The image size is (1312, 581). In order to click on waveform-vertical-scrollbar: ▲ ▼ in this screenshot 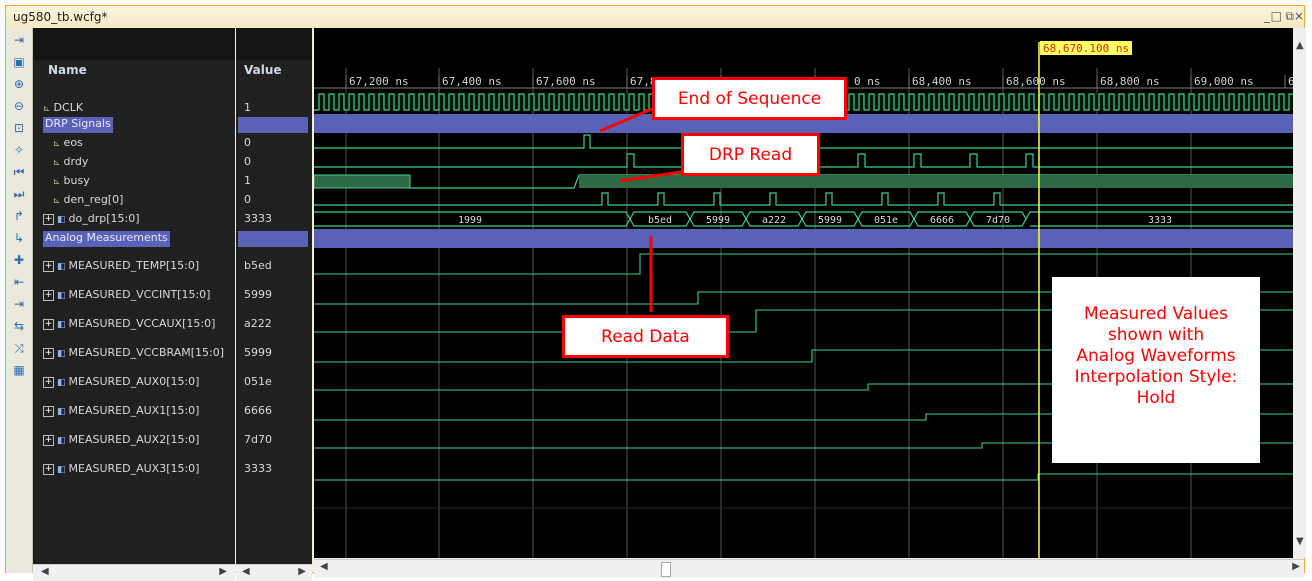, I will do `click(1300, 293)`.